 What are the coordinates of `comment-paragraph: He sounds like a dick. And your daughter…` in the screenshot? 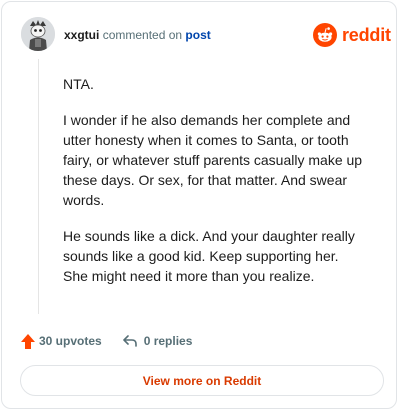 It's located at (209, 256).